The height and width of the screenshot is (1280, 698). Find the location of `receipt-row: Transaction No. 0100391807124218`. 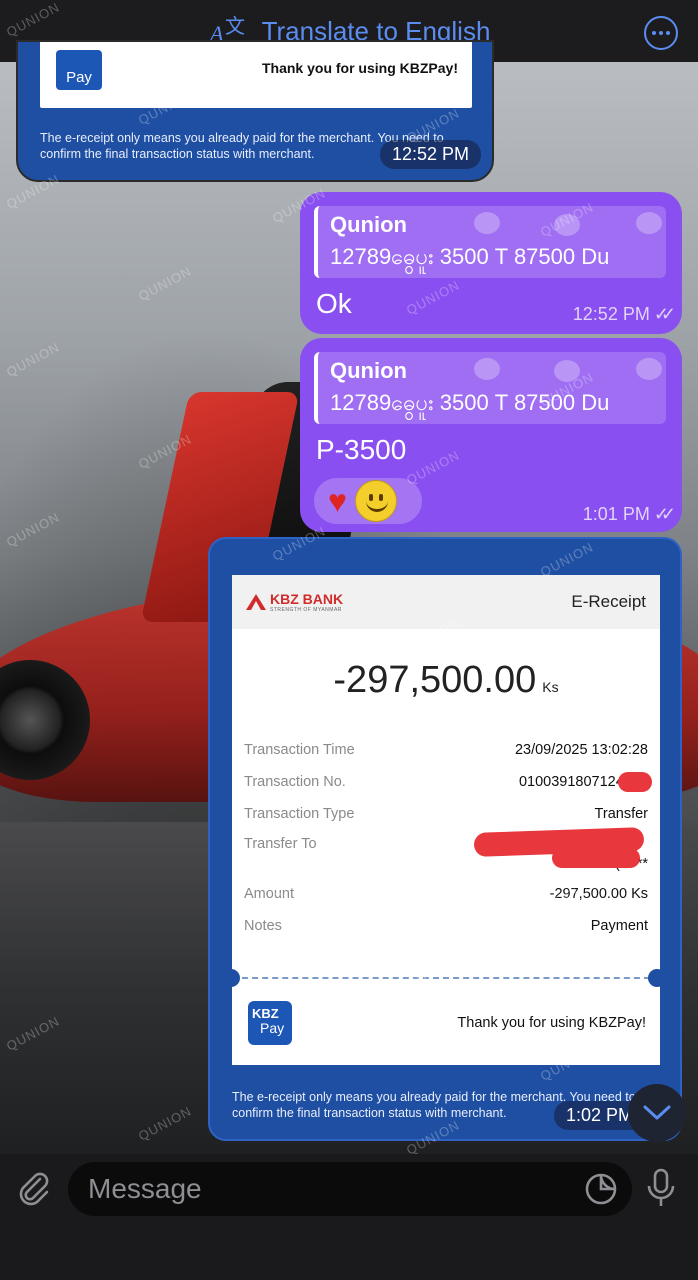

receipt-row: Transaction No. 0100391807124218 is located at coordinates (448, 782).